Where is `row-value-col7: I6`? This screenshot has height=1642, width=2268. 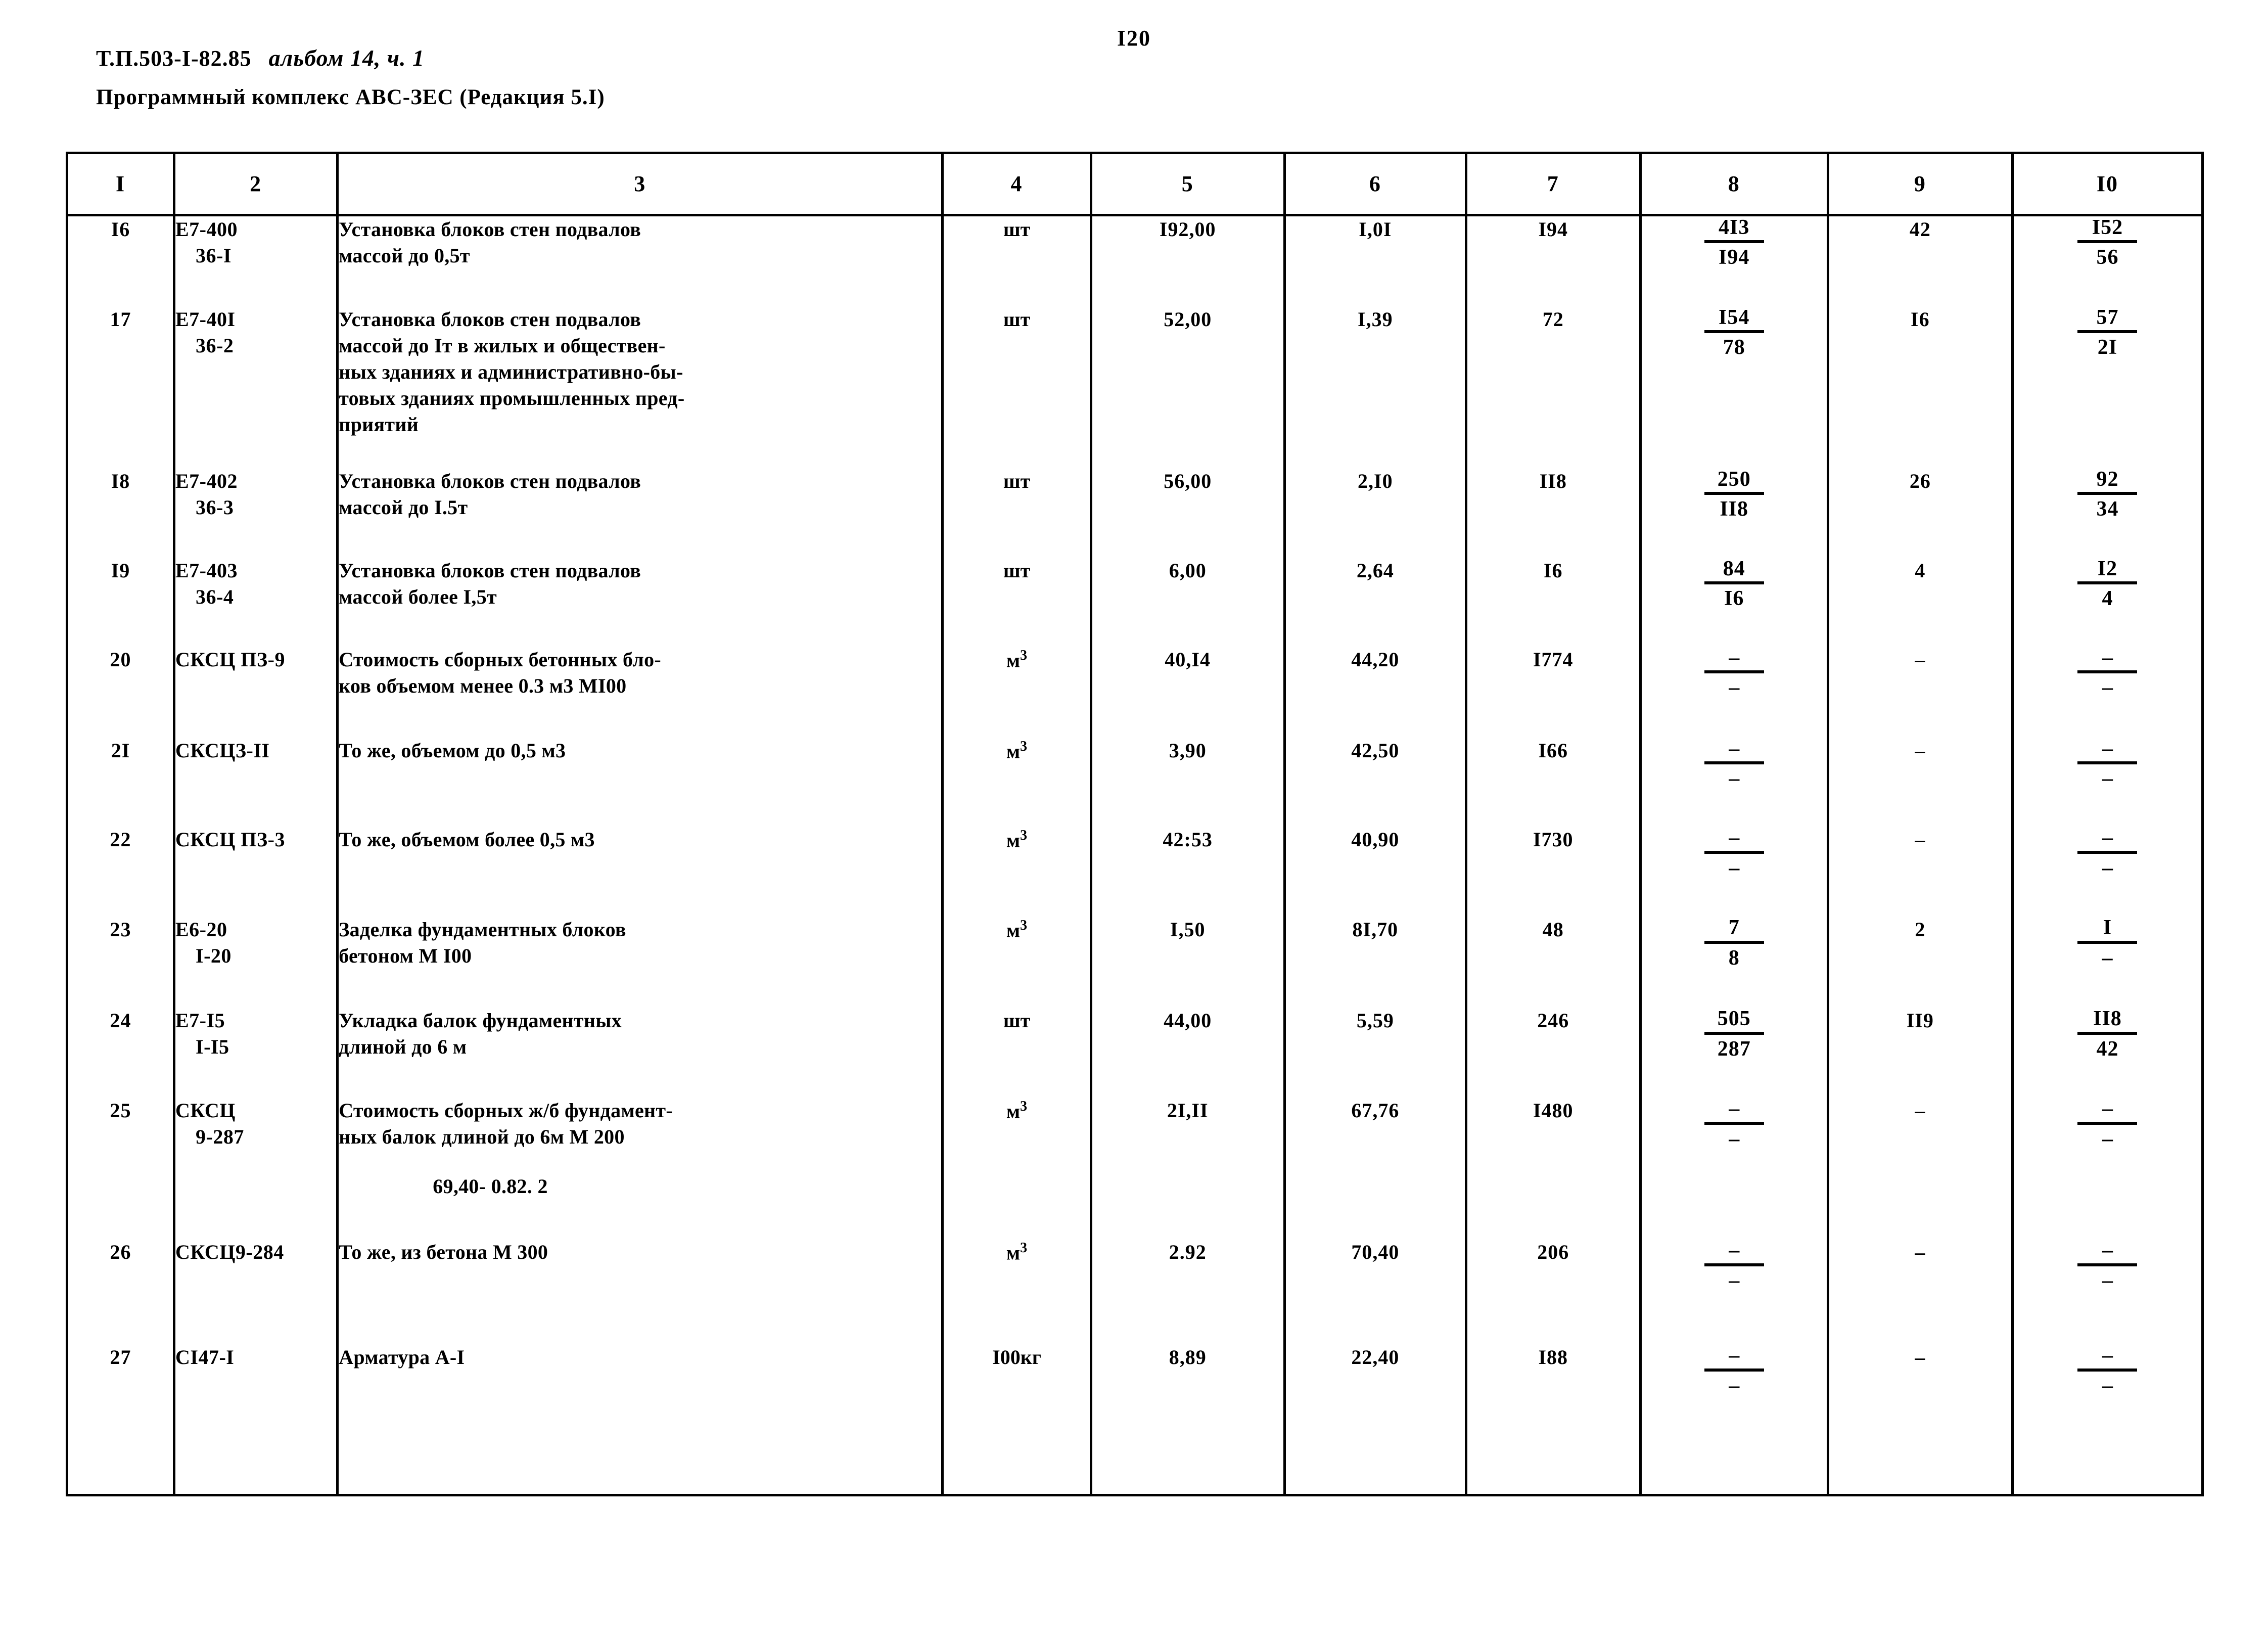 row-value-col7: I6 is located at coordinates (1553, 602).